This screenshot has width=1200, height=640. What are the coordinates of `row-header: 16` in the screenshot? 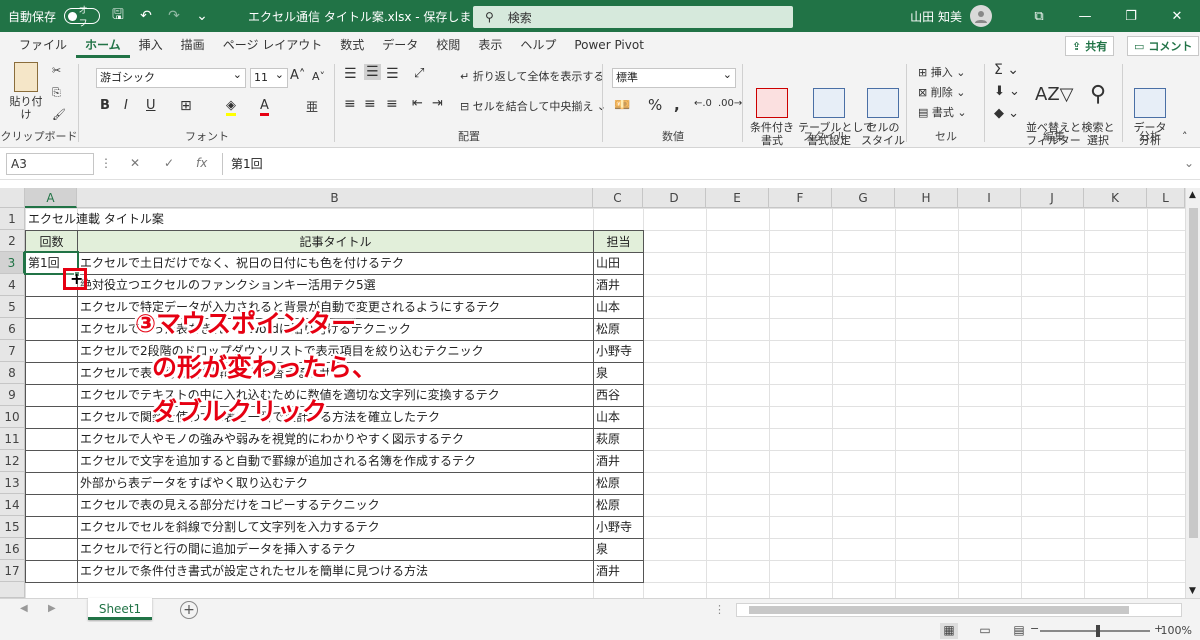 It's located at (12, 549).